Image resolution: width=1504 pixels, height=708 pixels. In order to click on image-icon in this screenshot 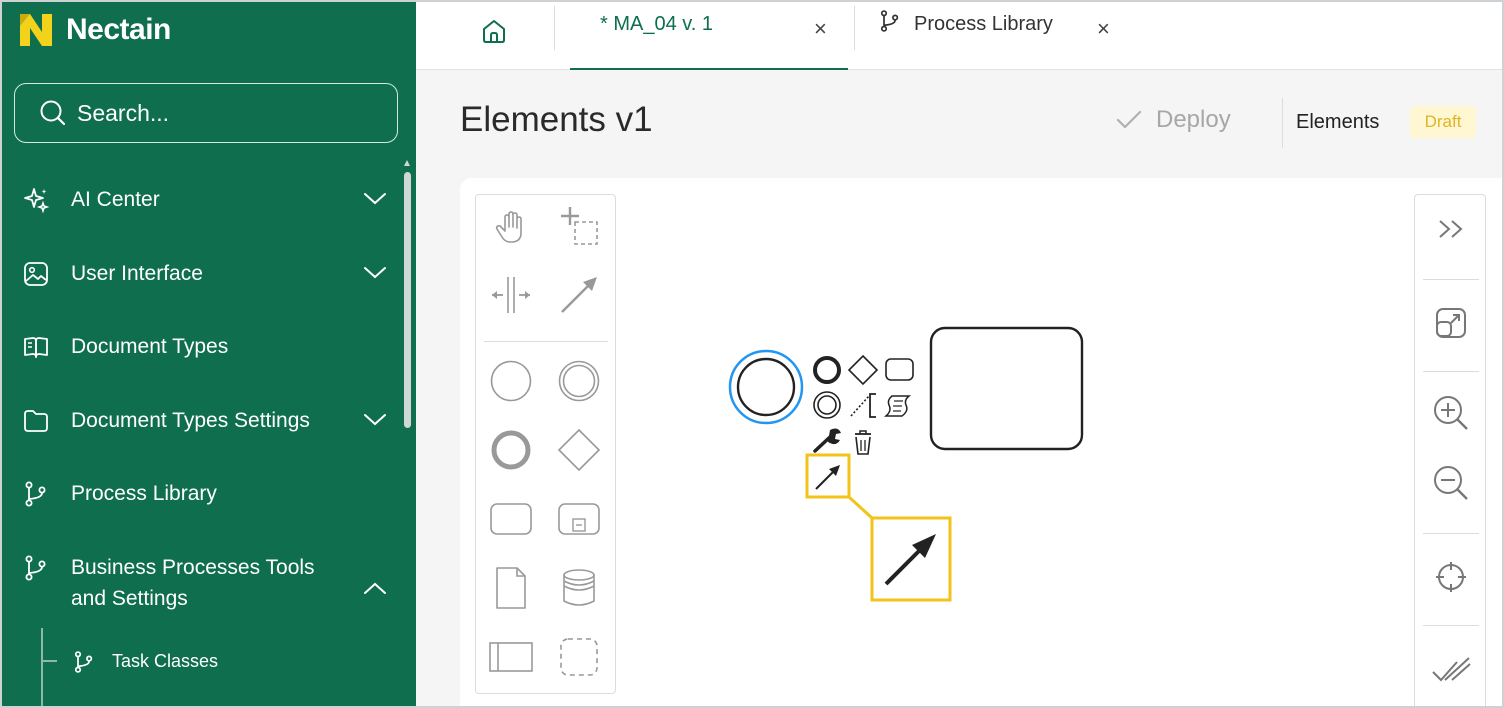, I will do `click(40, 274)`.